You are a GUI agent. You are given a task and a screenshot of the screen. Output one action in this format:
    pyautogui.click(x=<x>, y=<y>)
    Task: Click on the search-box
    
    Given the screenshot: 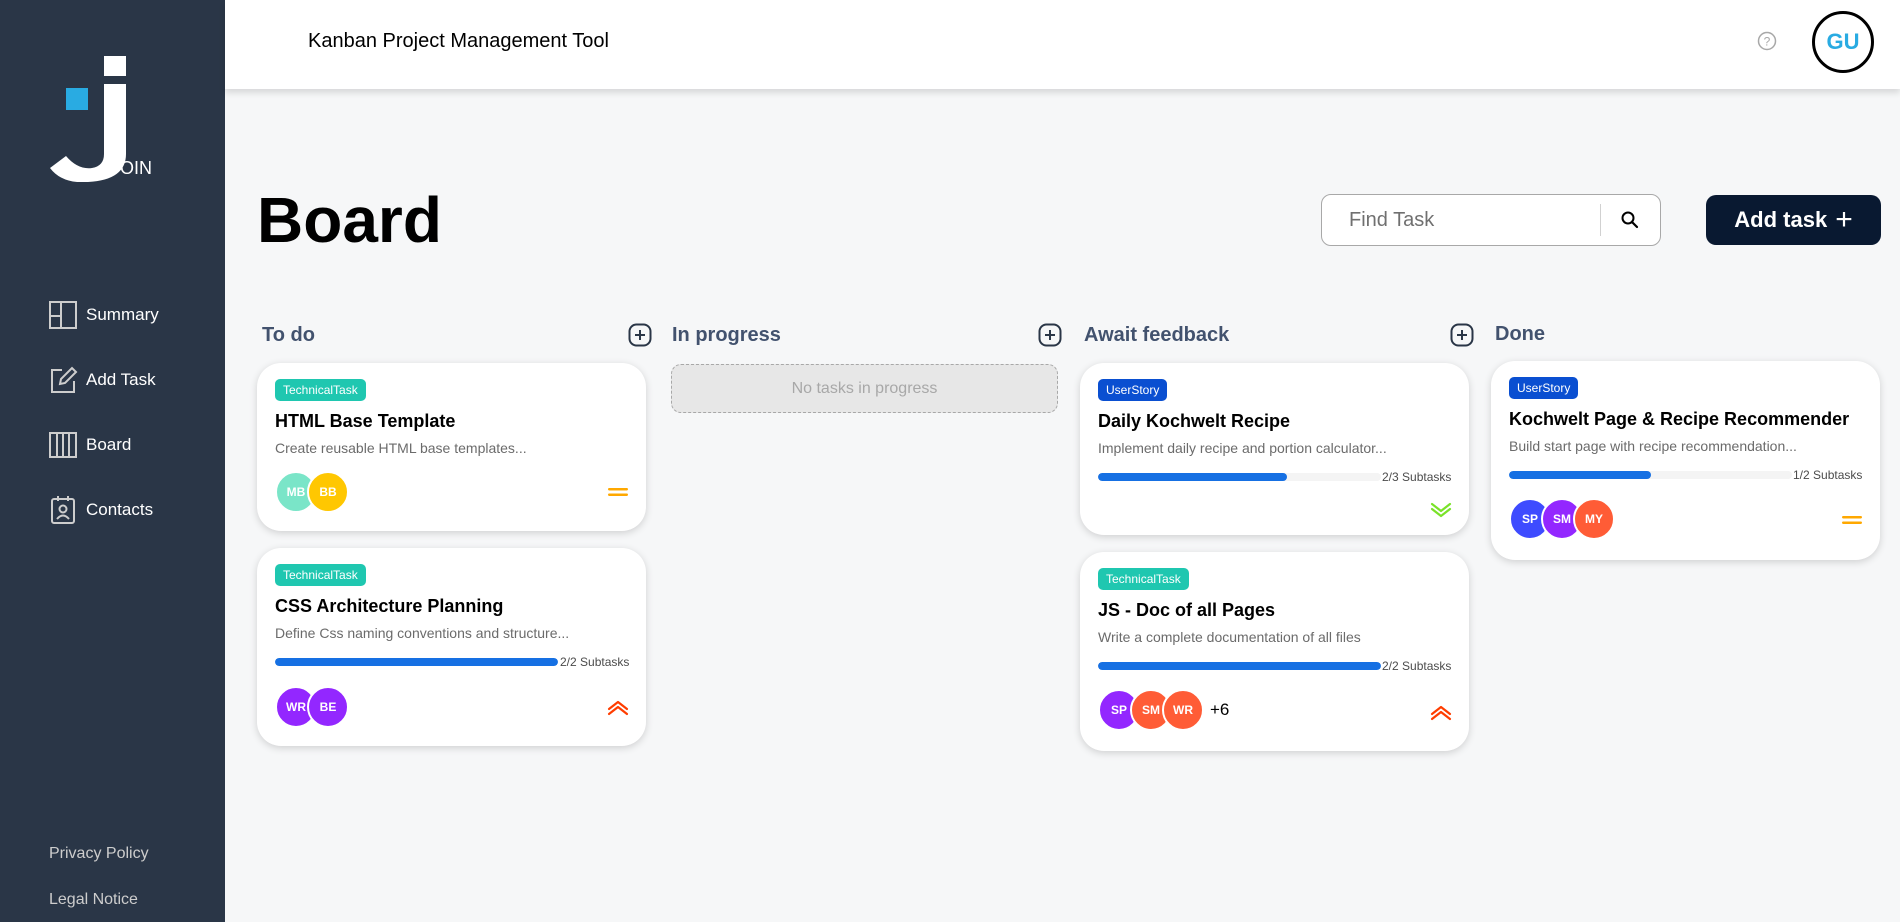 What is the action you would take?
    pyautogui.click(x=1491, y=220)
    